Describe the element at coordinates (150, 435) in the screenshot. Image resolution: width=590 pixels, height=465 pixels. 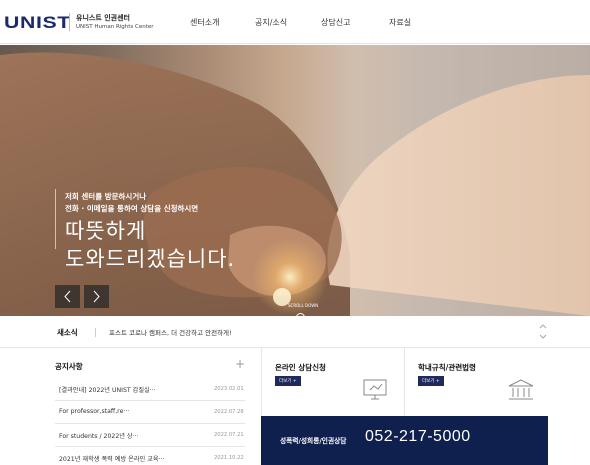
I see `notice-row: For students / 2022년 상··· 2022.07.21` at that location.